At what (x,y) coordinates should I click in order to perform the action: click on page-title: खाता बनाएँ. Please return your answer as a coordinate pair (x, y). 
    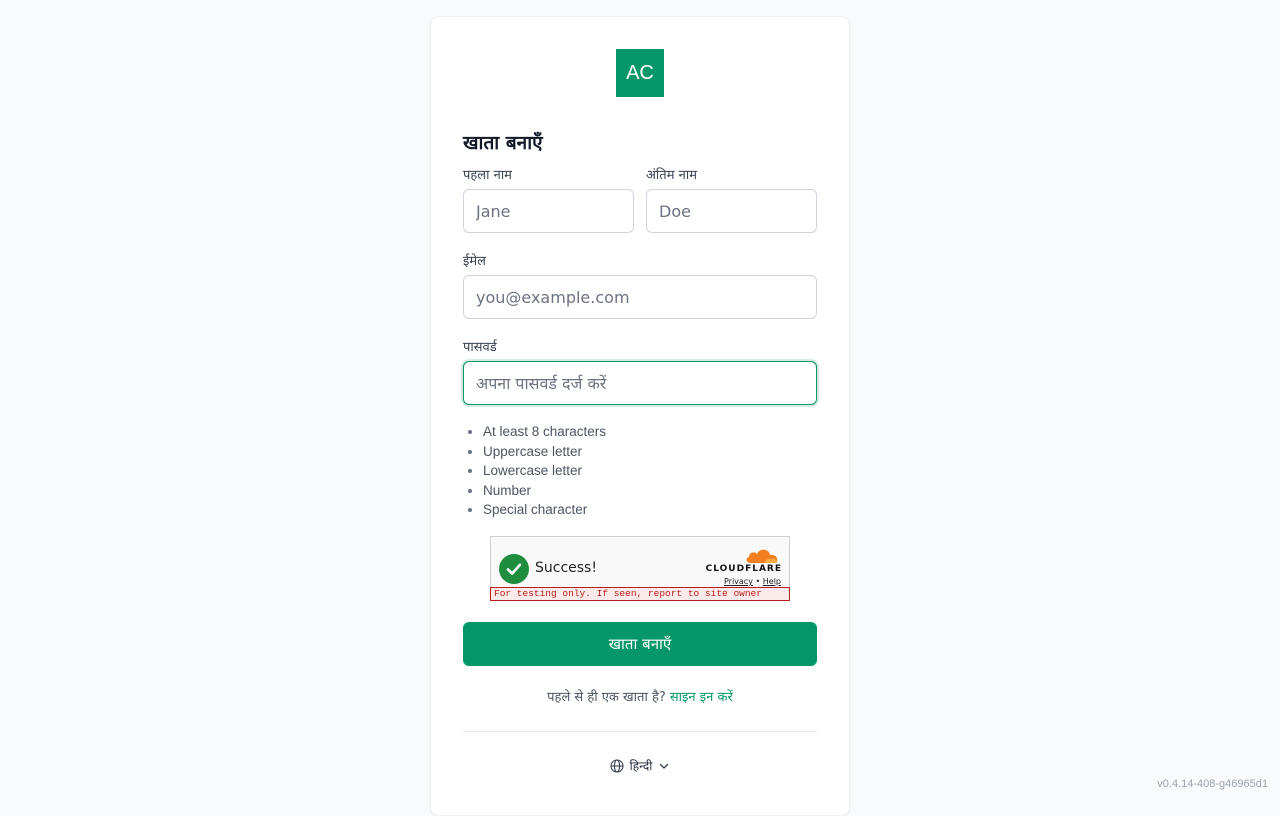
    Looking at the image, I should click on (503, 142).